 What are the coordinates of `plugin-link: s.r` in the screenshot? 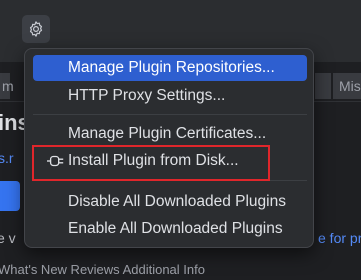 It's located at (7, 158).